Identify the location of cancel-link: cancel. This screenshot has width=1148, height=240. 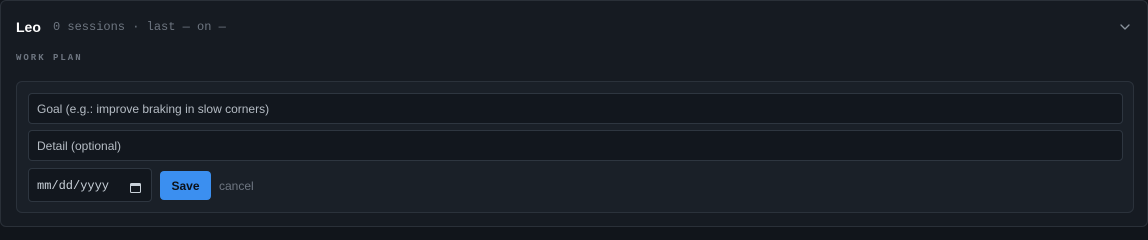
(236, 186).